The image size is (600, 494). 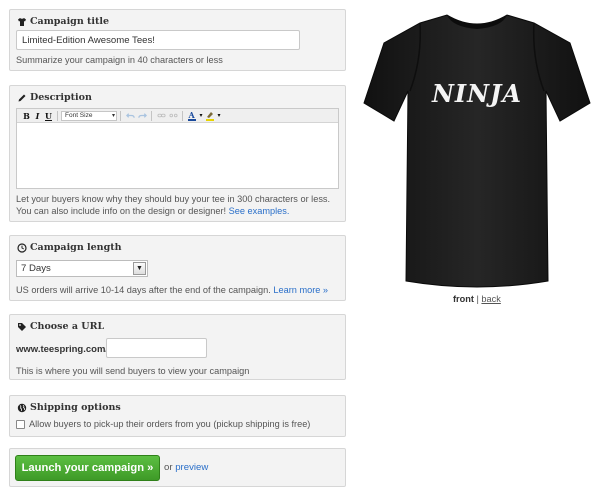 I want to click on shirt-design-text: NINJA, so click(x=477, y=93).